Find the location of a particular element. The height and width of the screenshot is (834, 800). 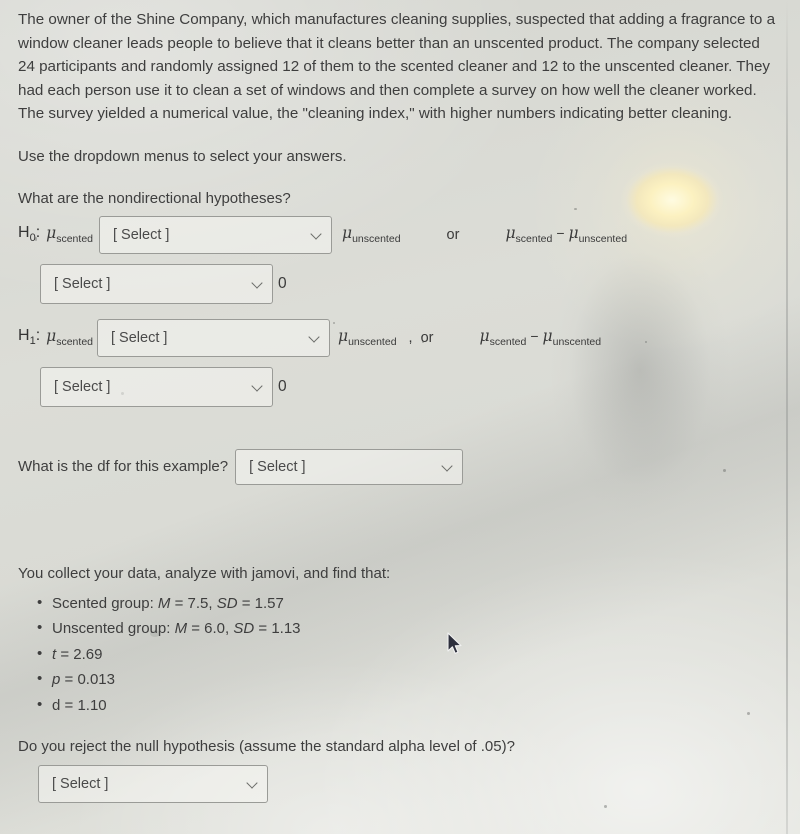

stat-value: = 2.69 is located at coordinates (79, 654).